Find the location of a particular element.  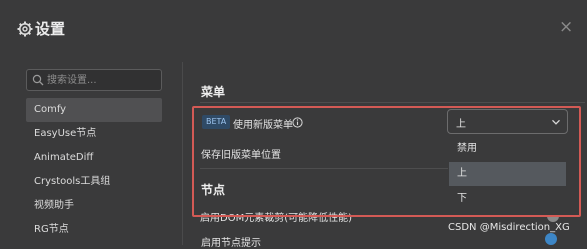

info-icon is located at coordinates (297, 122).